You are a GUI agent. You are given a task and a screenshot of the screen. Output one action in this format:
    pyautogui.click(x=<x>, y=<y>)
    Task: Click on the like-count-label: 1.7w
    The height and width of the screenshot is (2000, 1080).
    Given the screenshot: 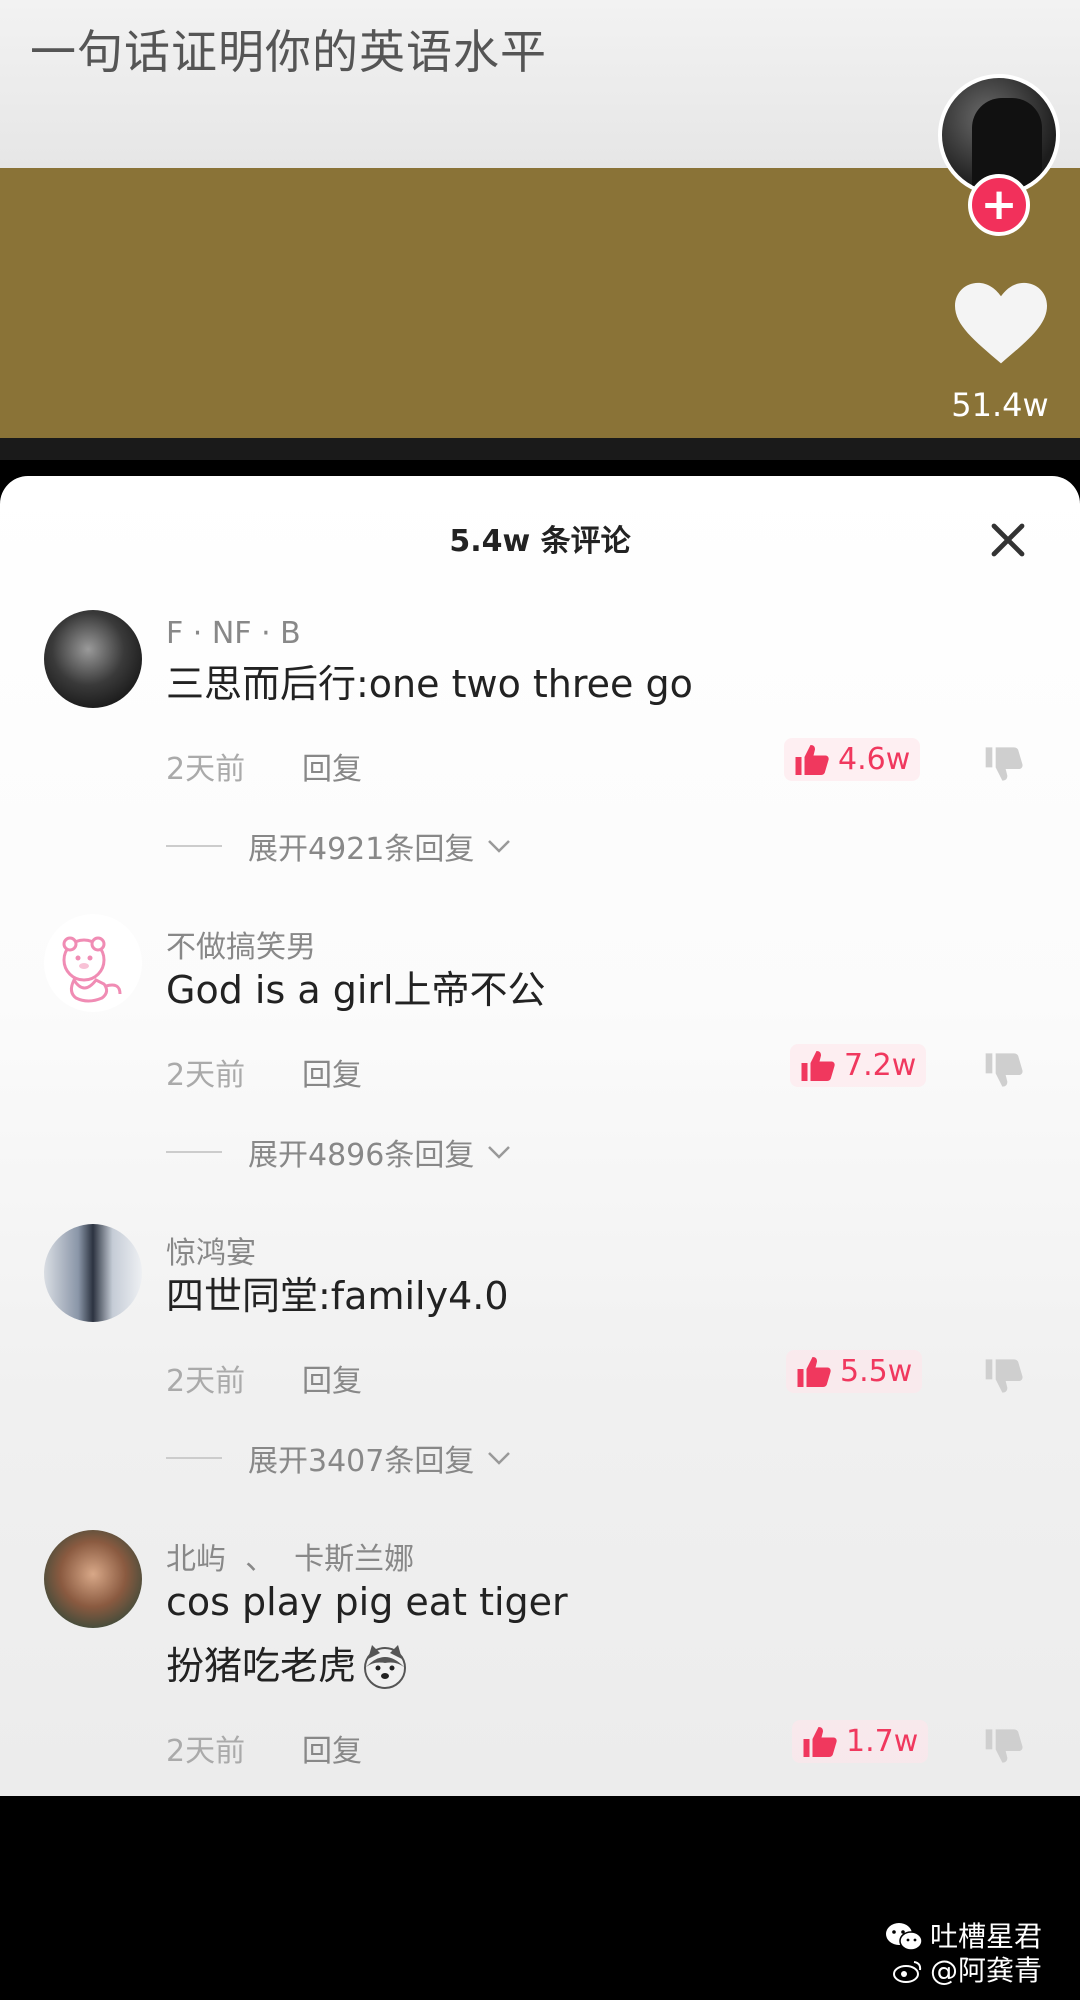 What is the action you would take?
    pyautogui.click(x=882, y=1741)
    